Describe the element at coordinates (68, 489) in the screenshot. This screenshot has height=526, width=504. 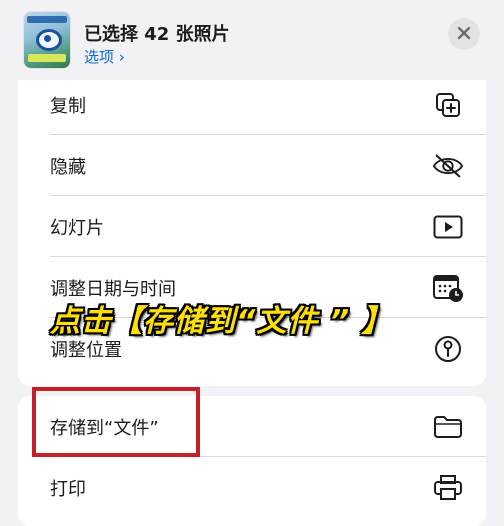
I see `menu-item-label: 打印` at that location.